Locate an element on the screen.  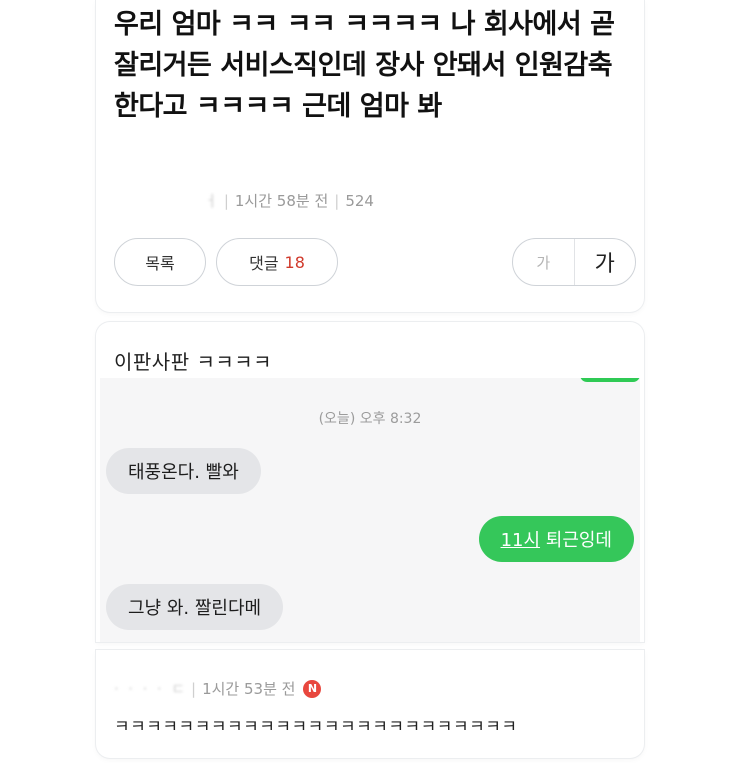
comment-text: 이판사판 ㅋㅋㅋㅋ is located at coordinates (193, 362).